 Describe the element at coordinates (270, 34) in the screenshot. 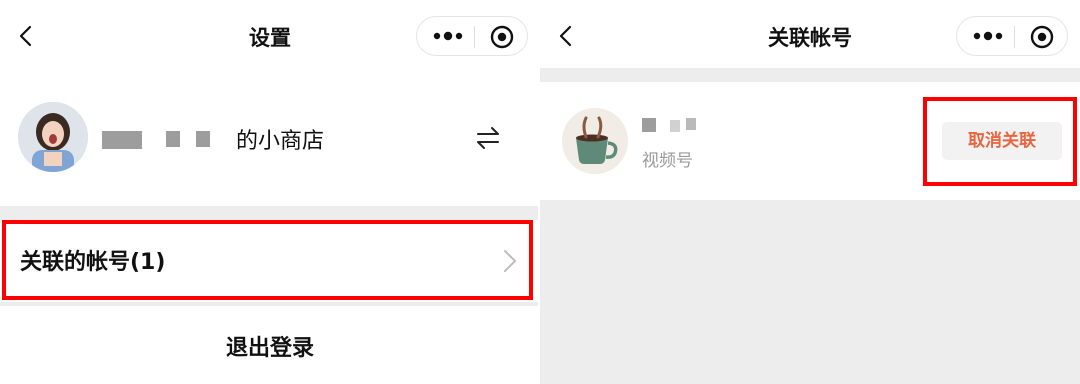

I see `settings-navbar: 设置` at that location.